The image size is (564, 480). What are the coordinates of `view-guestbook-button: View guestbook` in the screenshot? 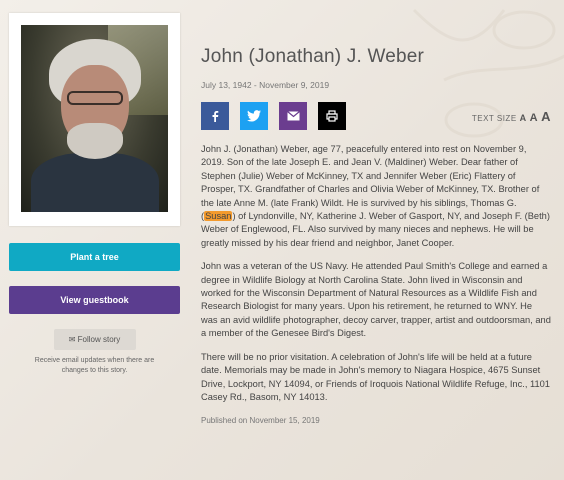 It's located at (94, 300).